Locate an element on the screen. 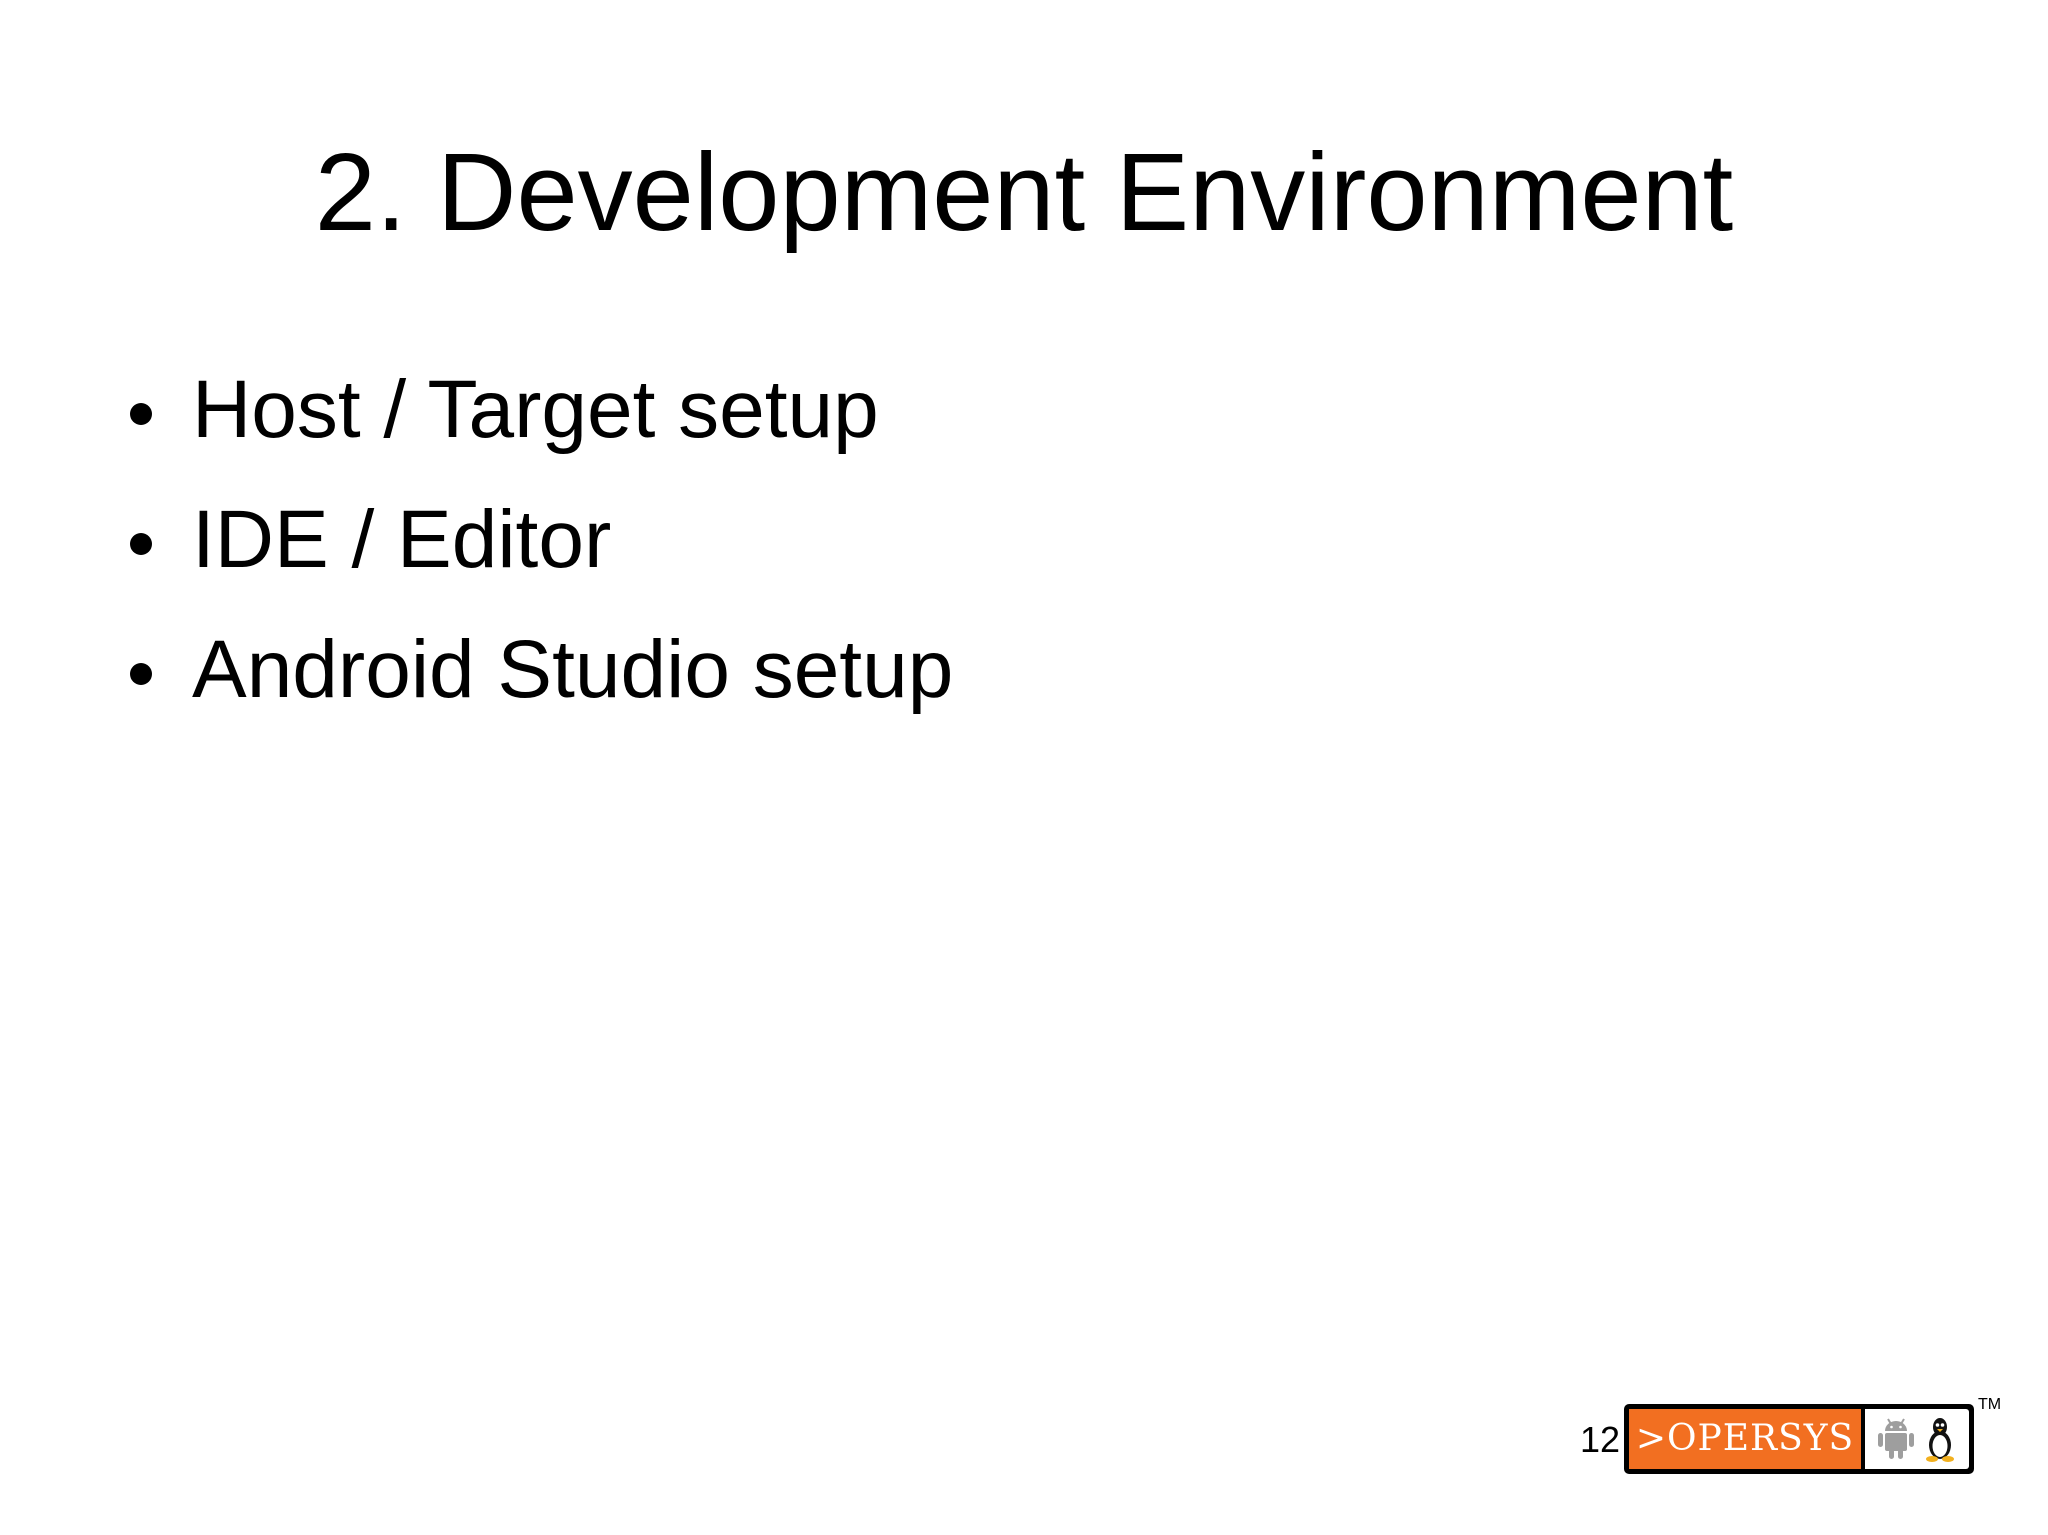 This screenshot has height=1535, width=2048. logo-wordmark: >OPERSYS is located at coordinates (1745, 1439).